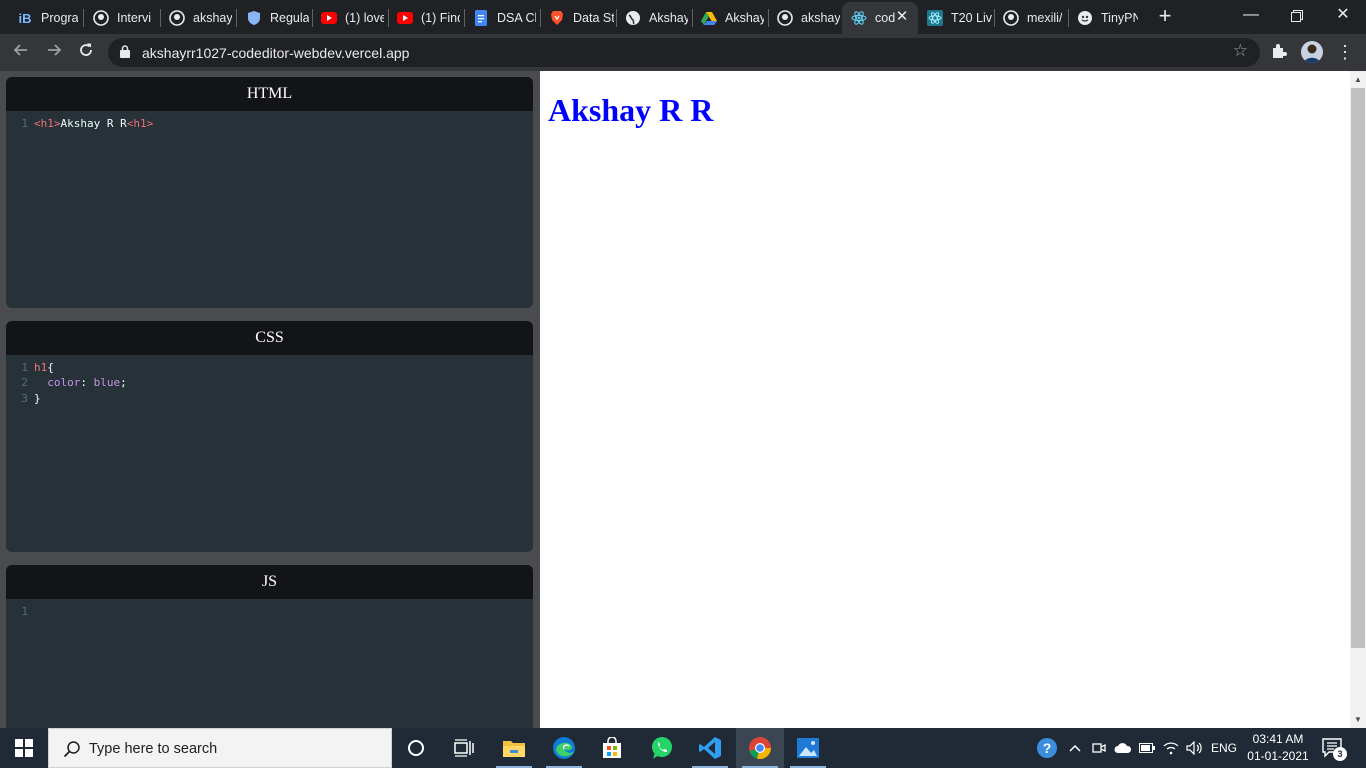 This screenshot has height=768, width=1366. What do you see at coordinates (1030, 18) in the screenshot?
I see `tab-mexili: mexili/` at bounding box center [1030, 18].